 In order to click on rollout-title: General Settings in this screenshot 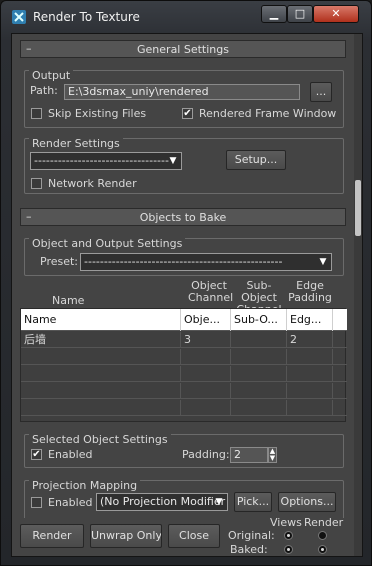, I will do `click(183, 49)`.